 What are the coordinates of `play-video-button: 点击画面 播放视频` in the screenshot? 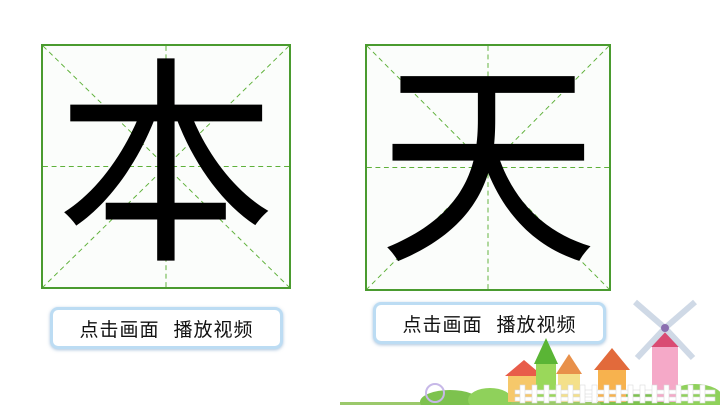 It's located at (166, 328).